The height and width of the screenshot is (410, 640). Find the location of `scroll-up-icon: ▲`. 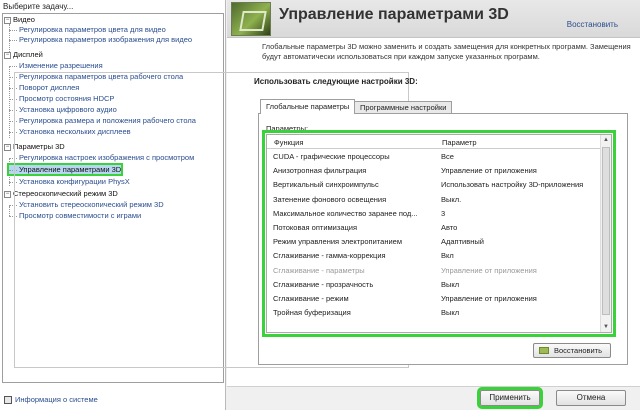

scroll-up-icon: ▲ is located at coordinates (606, 140).